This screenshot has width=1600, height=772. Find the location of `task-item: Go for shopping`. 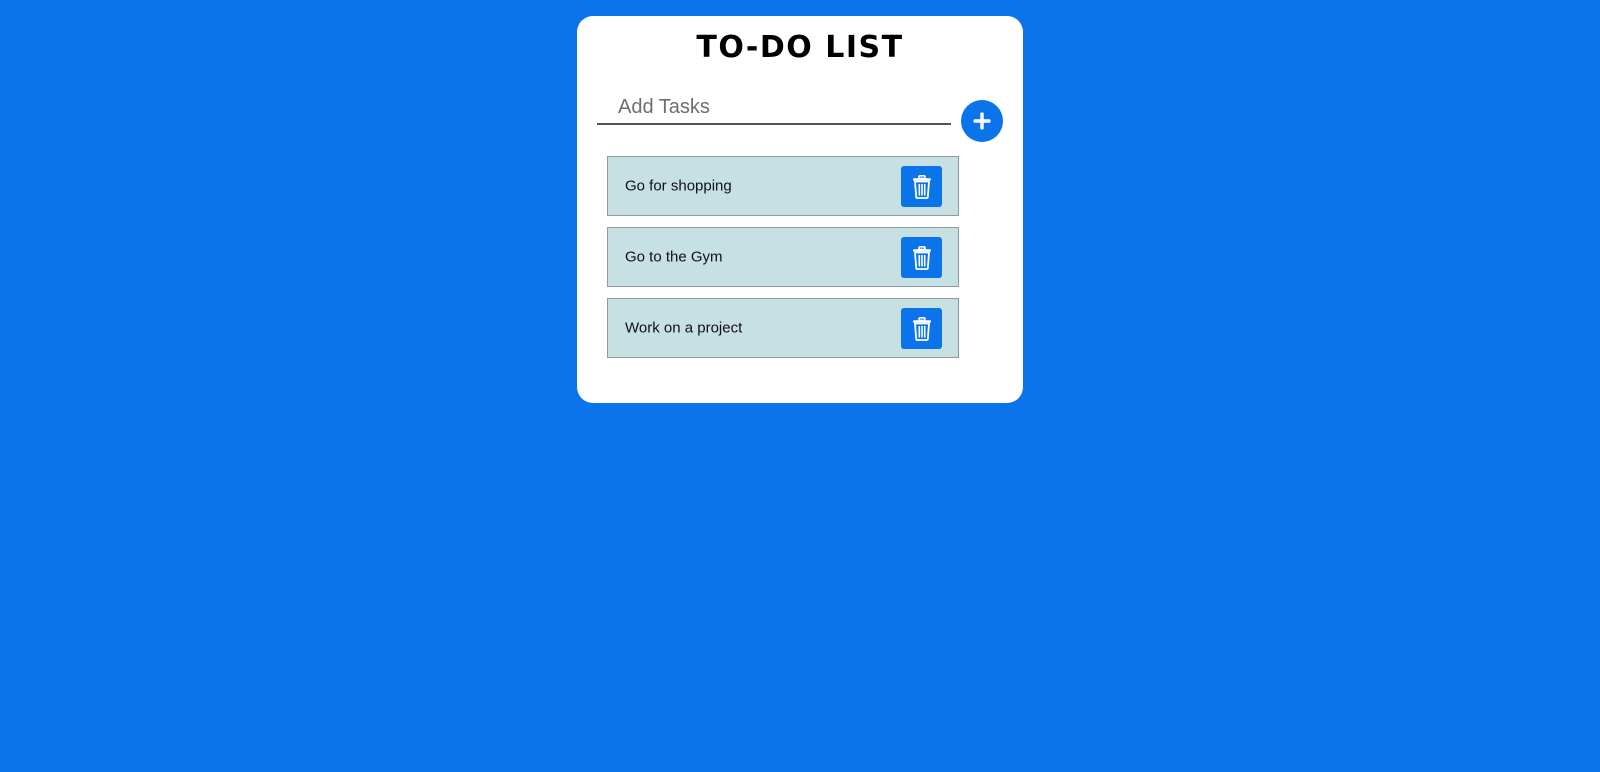

task-item: Go for shopping is located at coordinates (783, 186).